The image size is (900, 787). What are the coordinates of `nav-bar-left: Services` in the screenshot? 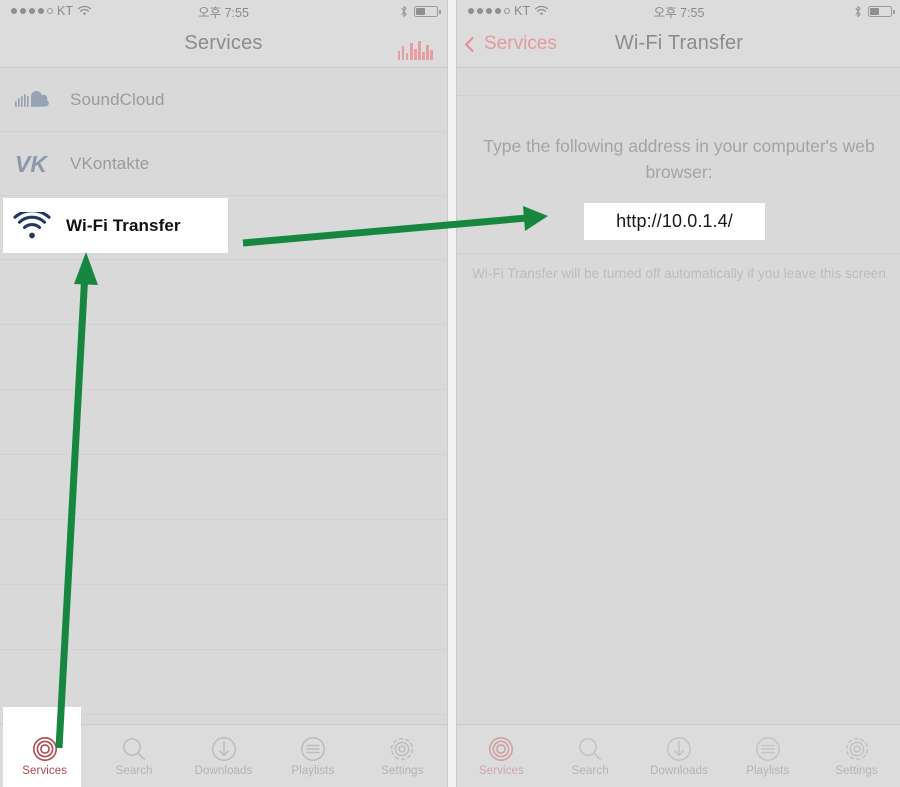 It's located at (223, 45).